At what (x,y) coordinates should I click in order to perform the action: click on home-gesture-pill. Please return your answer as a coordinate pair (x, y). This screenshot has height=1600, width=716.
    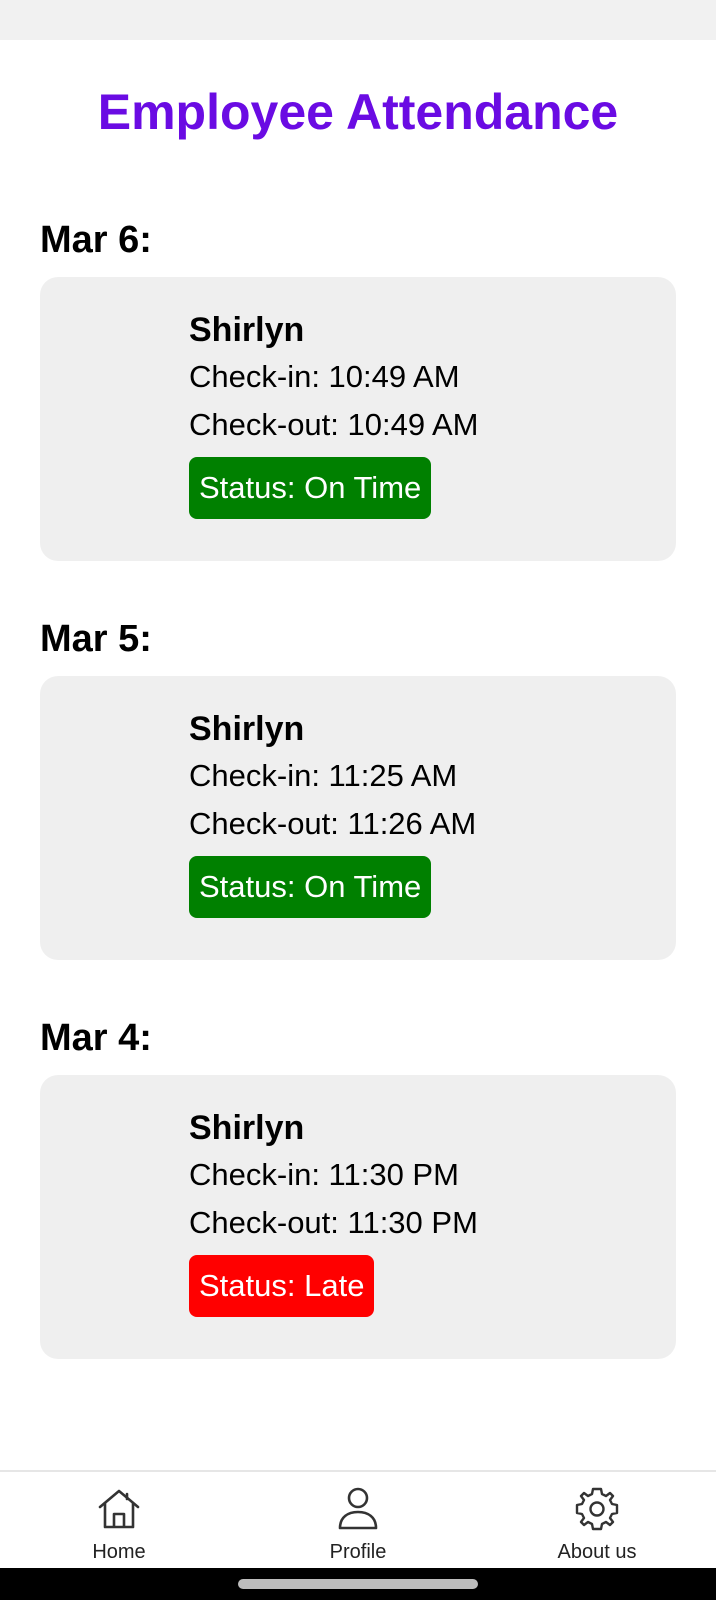
    Looking at the image, I should click on (358, 1584).